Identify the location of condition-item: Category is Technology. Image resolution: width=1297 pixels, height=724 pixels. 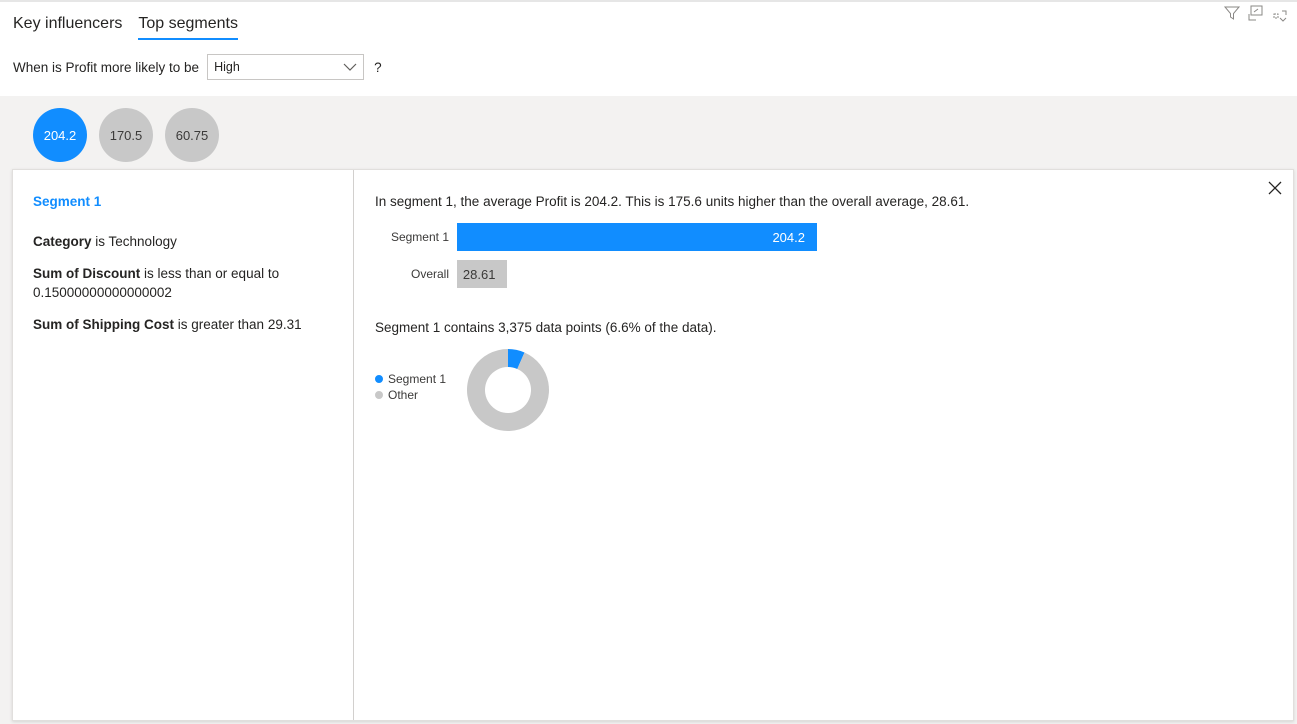
(183, 241).